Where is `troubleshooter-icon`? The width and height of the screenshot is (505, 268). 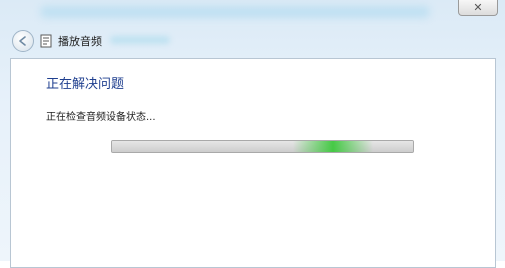
troubleshooter-icon is located at coordinates (46, 41).